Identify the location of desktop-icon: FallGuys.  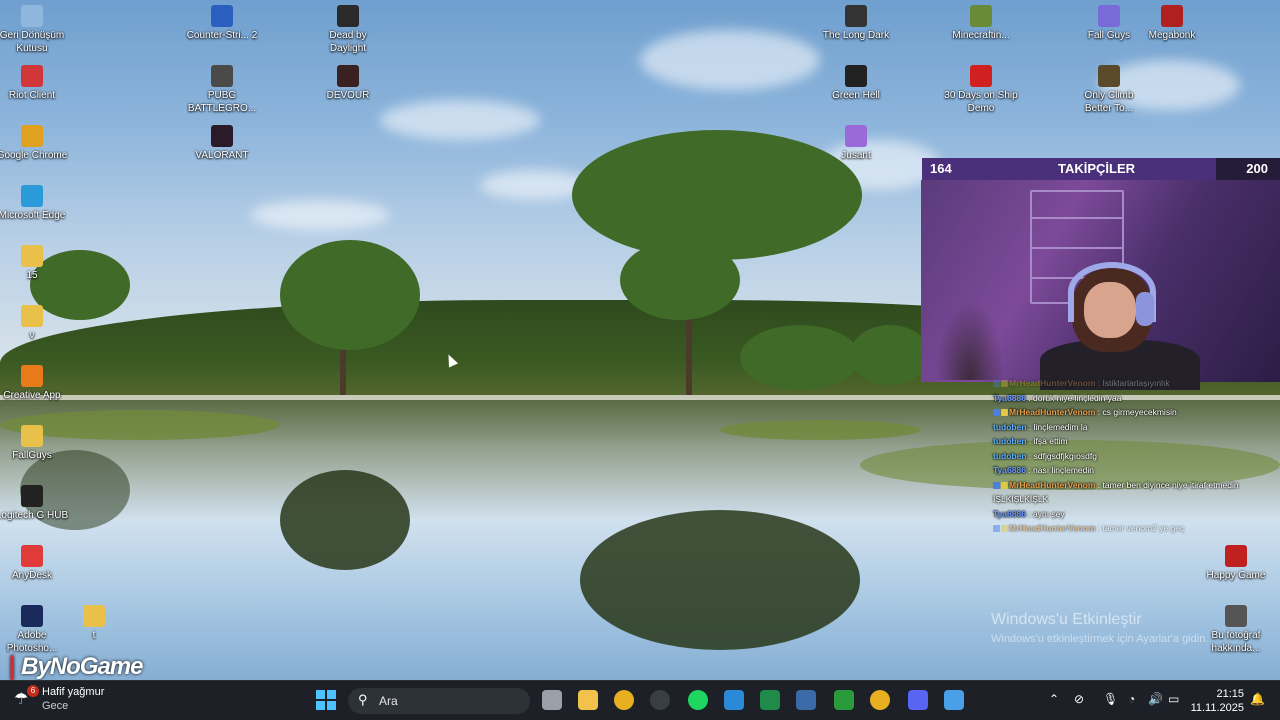
(35, 443).